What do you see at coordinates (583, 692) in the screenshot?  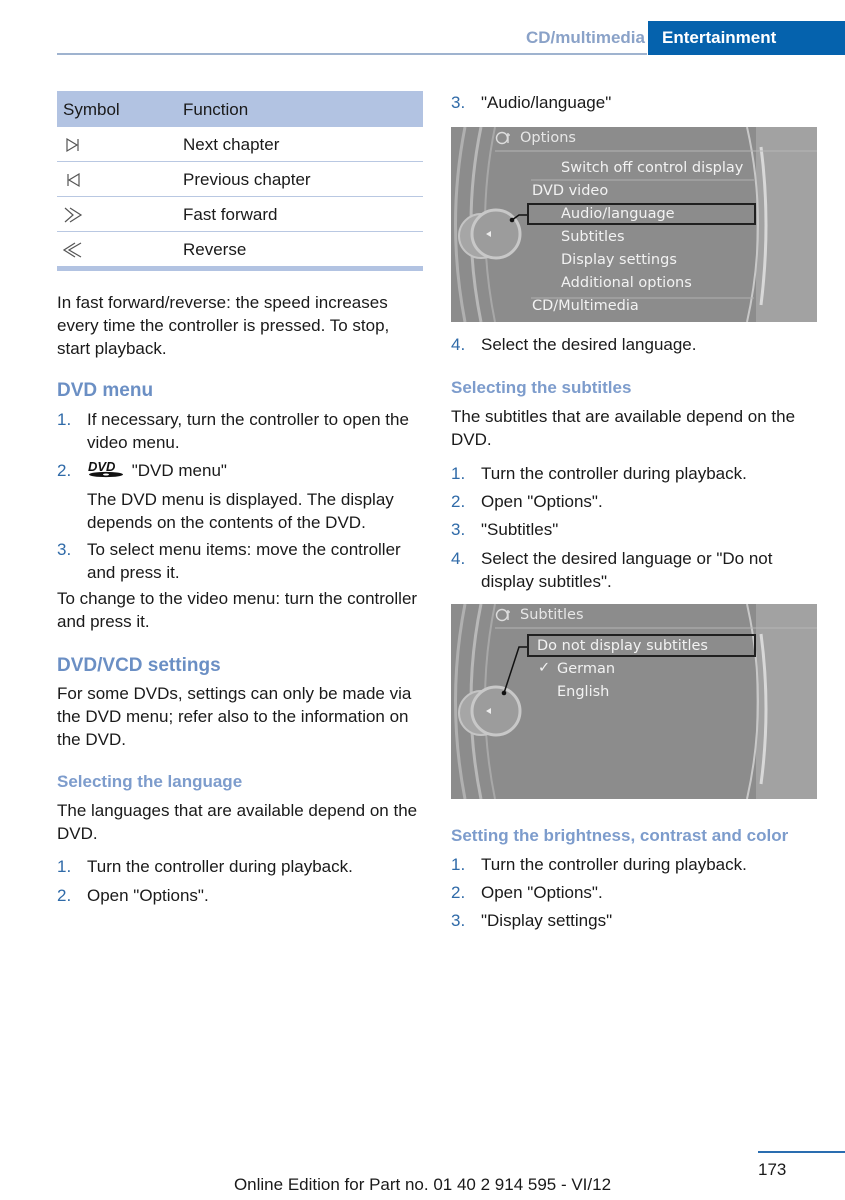 I see `menu-item: English` at bounding box center [583, 692].